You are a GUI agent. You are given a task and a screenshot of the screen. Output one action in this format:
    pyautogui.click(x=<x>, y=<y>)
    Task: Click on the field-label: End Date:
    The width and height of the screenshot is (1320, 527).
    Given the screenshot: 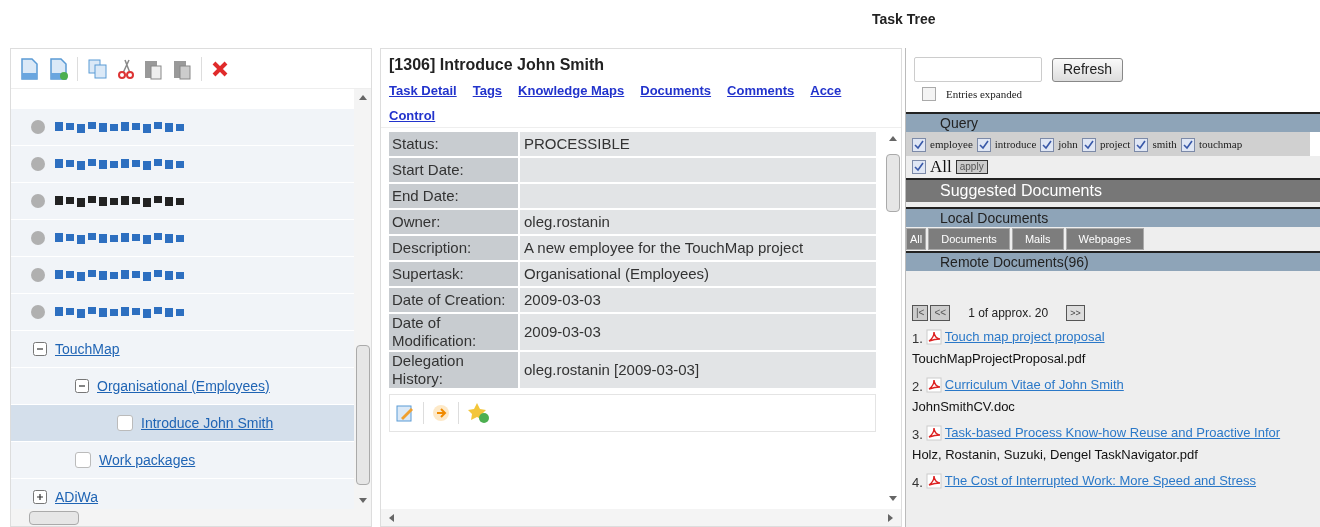 What is the action you would take?
    pyautogui.click(x=453, y=196)
    